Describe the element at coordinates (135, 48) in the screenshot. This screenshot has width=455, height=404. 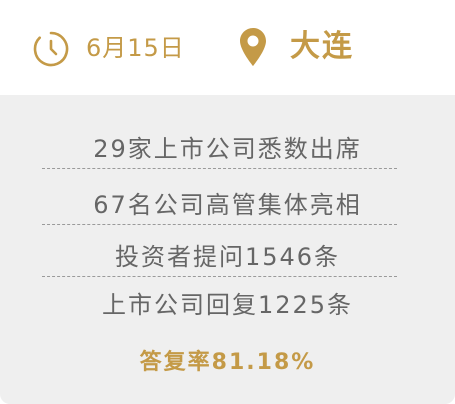
I see `event-date: 6月15日` at that location.